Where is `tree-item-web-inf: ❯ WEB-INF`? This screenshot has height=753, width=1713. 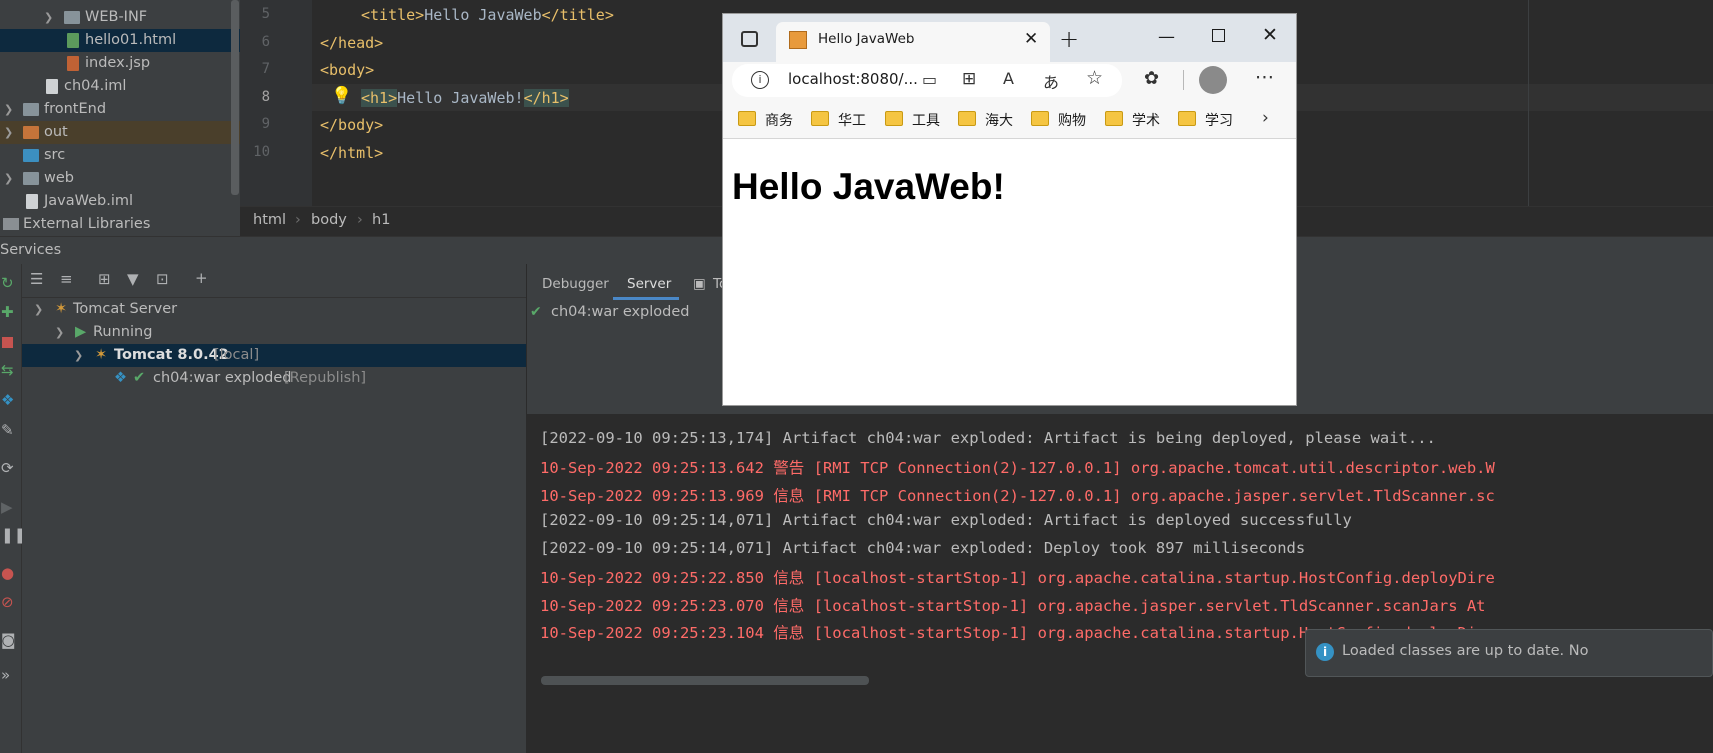
tree-item-web-inf: ❯ WEB-INF is located at coordinates (120, 17).